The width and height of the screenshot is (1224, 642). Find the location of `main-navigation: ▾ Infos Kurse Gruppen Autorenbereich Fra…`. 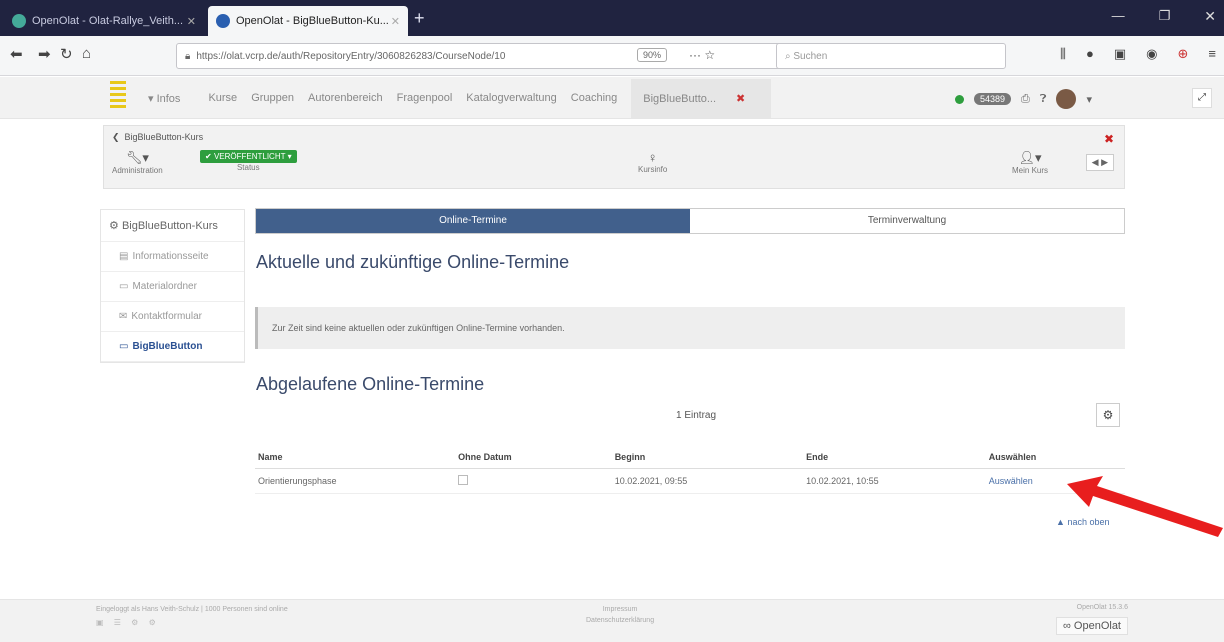

main-navigation: ▾ Infos Kurse Gruppen Autorenbereich Fra… is located at coordinates (460, 98).